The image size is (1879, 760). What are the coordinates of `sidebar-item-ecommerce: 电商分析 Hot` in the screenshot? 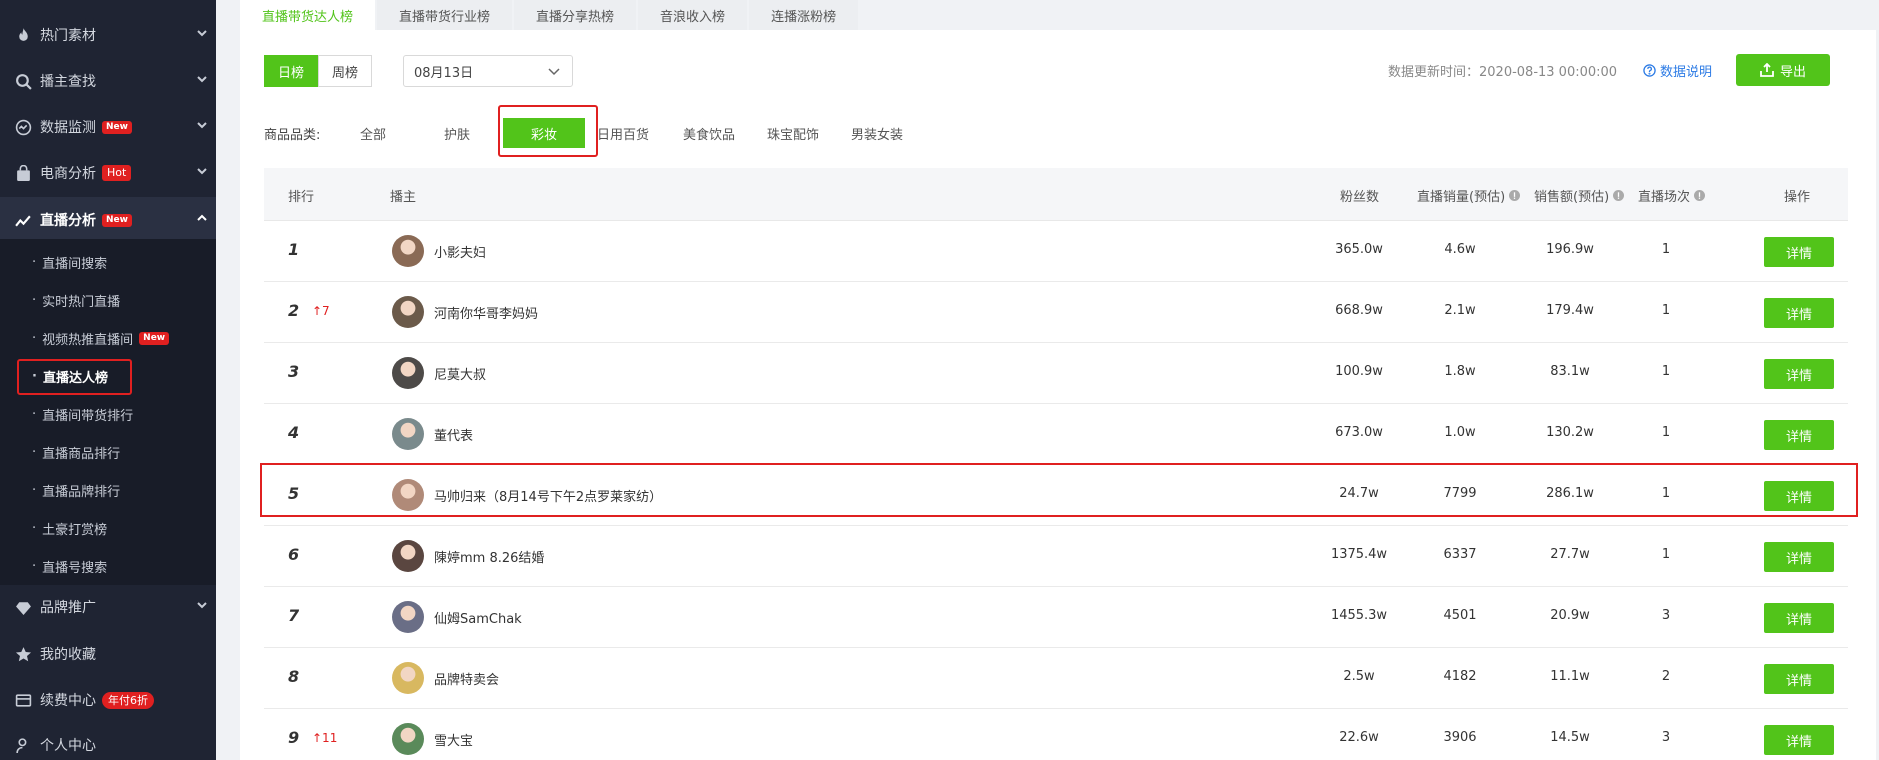 It's located at (108, 173).